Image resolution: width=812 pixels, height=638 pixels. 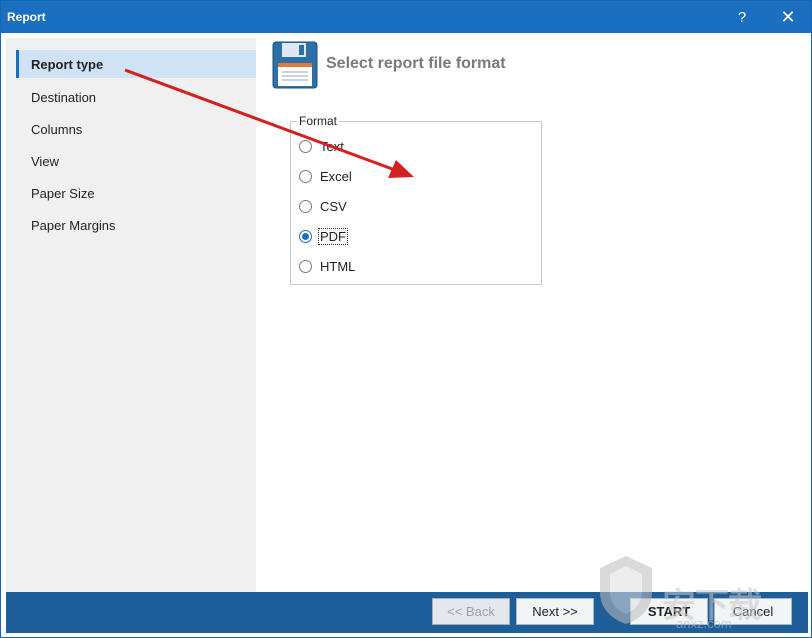 What do you see at coordinates (136, 129) in the screenshot?
I see `sidebar-item-columns: Columns` at bounding box center [136, 129].